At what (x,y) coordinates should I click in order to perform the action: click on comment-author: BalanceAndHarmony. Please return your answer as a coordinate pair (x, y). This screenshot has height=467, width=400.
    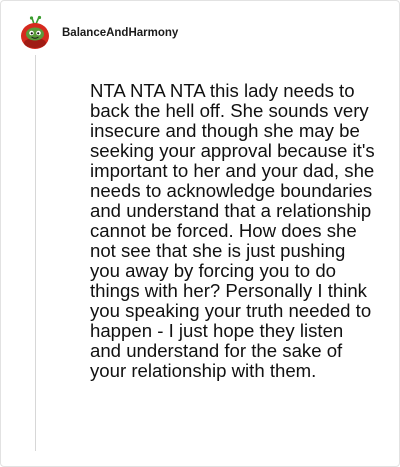
    Looking at the image, I should click on (120, 33).